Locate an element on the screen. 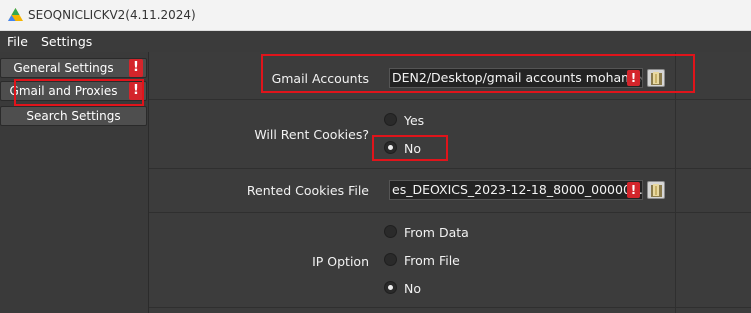 The height and width of the screenshot is (313, 751). ip-option-from-data-label: From Data is located at coordinates (436, 232).